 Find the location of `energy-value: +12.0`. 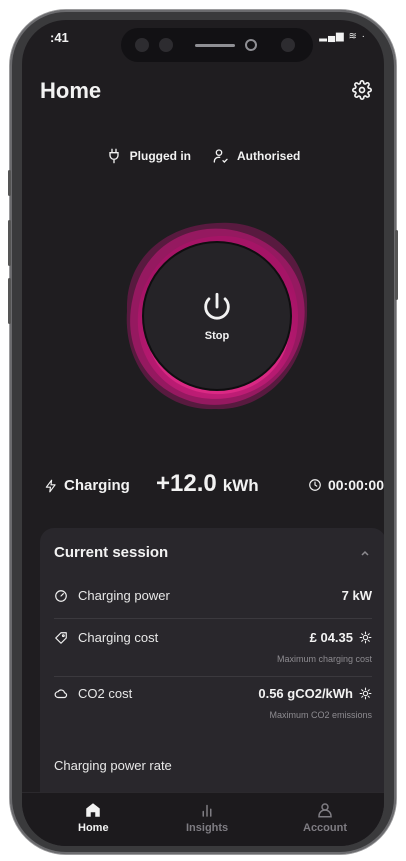

energy-value: +12.0 is located at coordinates (186, 483).